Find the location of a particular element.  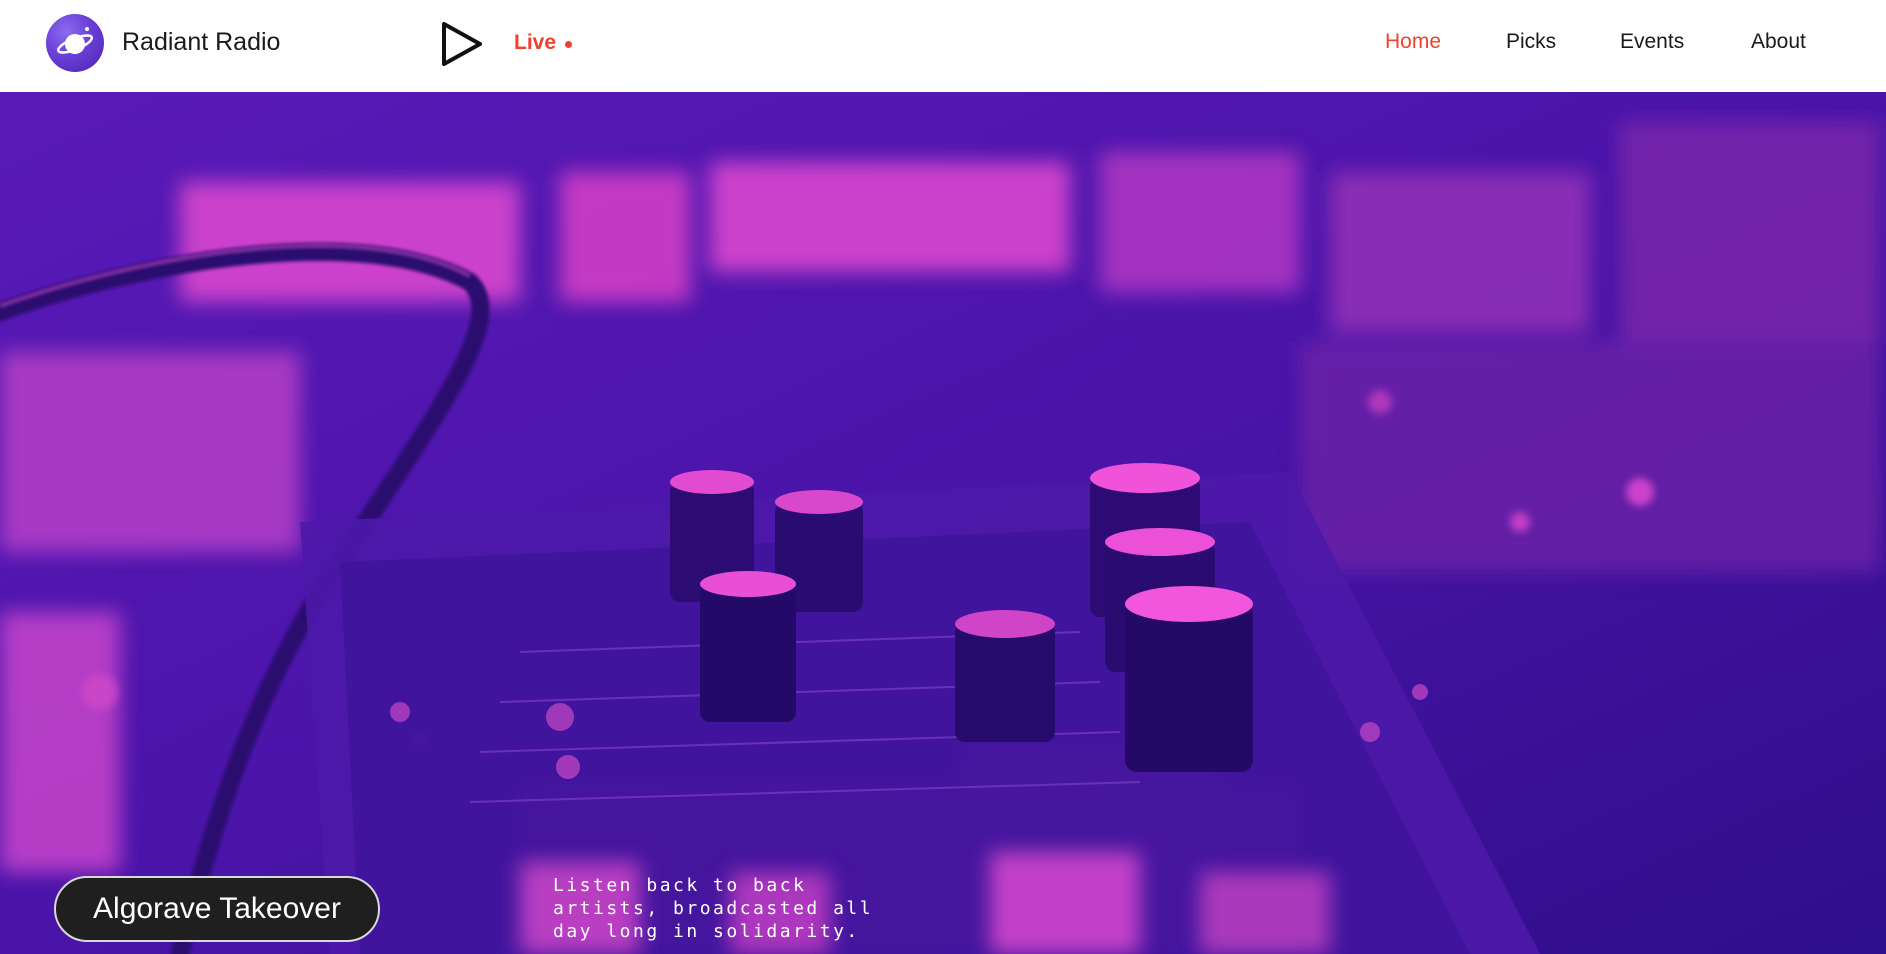

nav-events: Events is located at coordinates (1652, 42).